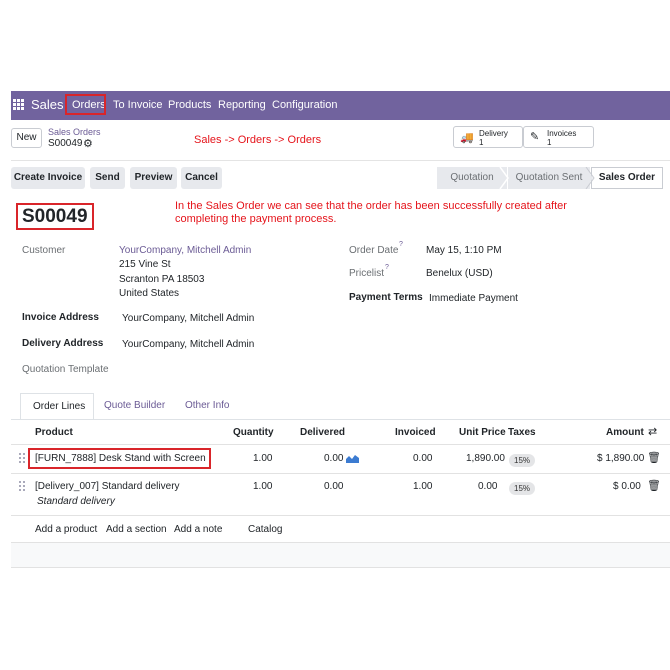  What do you see at coordinates (485, 458) in the screenshot?
I see `row-1-unit-price: 1,890.00` at bounding box center [485, 458].